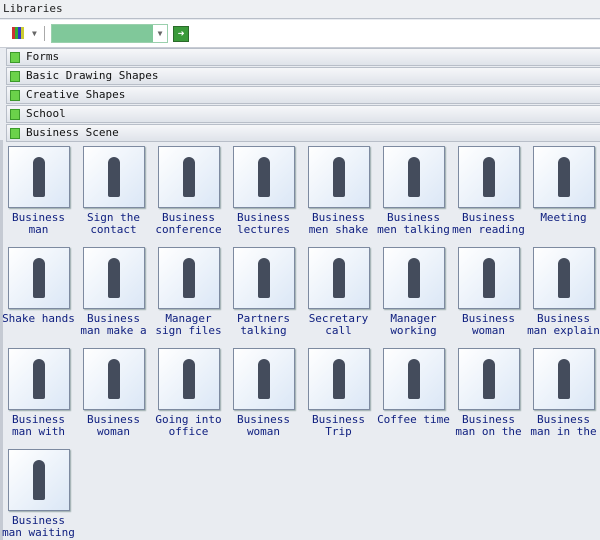 Image resolution: width=600 pixels, height=540 pixels. Describe the element at coordinates (303, 114) in the screenshot. I see `category-header: School` at that location.